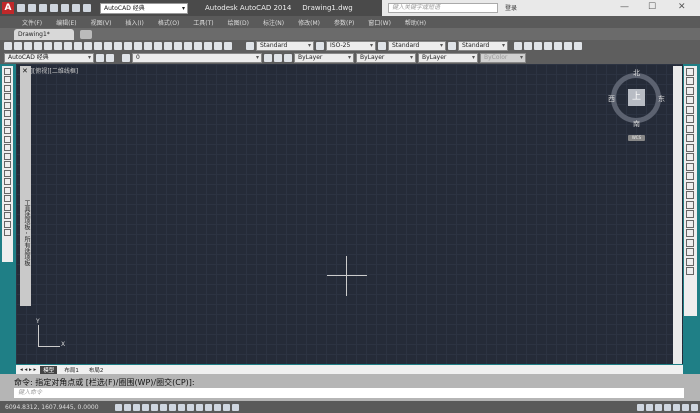 The image size is (700, 413). I want to click on table-style-dropdown: Standard, so click(417, 46).